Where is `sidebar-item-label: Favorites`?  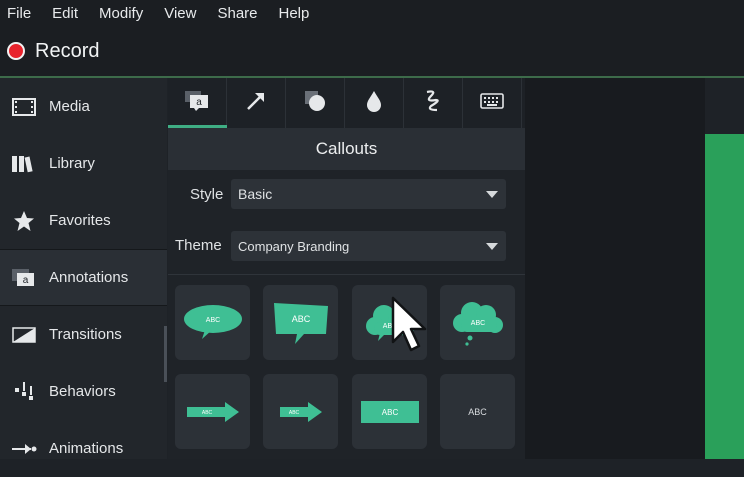 sidebar-item-label: Favorites is located at coordinates (80, 220).